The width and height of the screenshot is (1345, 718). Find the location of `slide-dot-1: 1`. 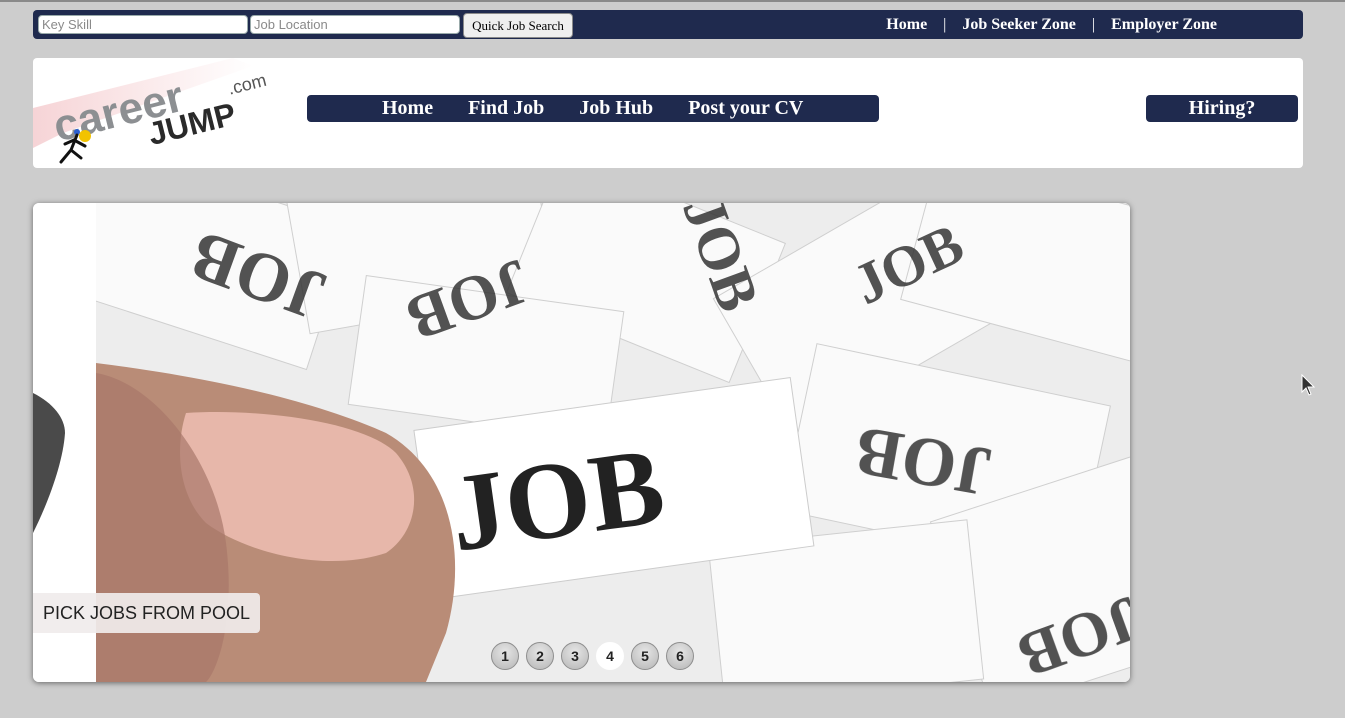

slide-dot-1: 1 is located at coordinates (505, 656).